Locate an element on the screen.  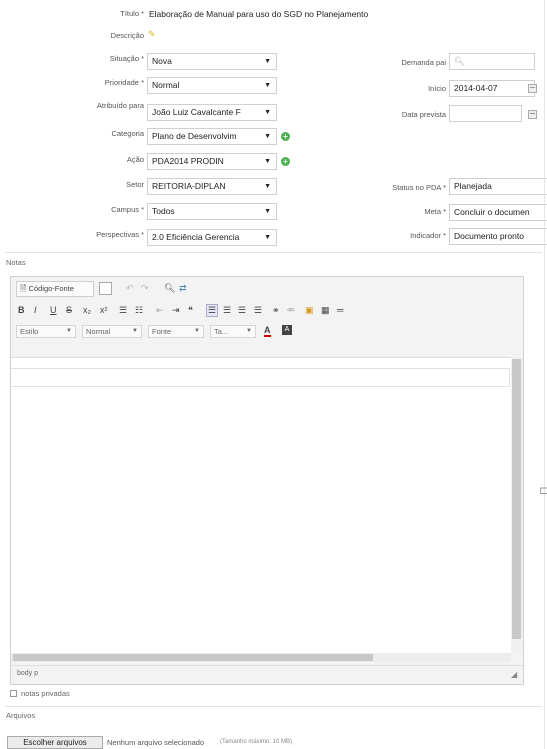
search-icon: 🔍︎ is located at coordinates (459, 61).